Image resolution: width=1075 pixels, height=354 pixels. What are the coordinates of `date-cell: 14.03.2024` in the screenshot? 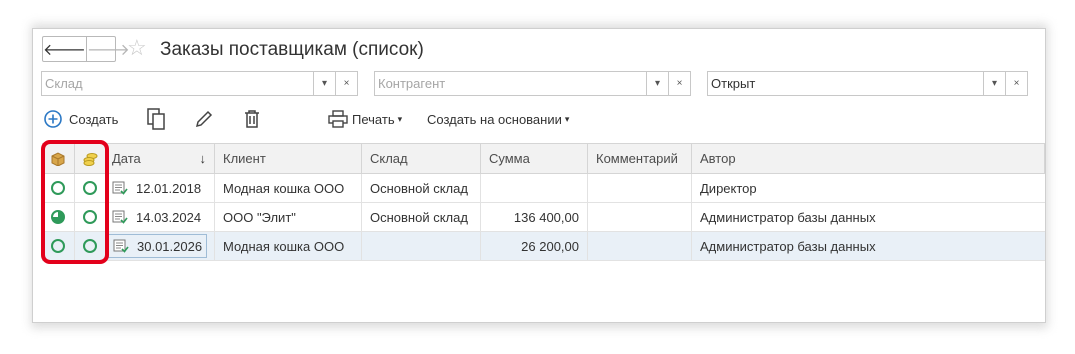 It's located at (160, 217).